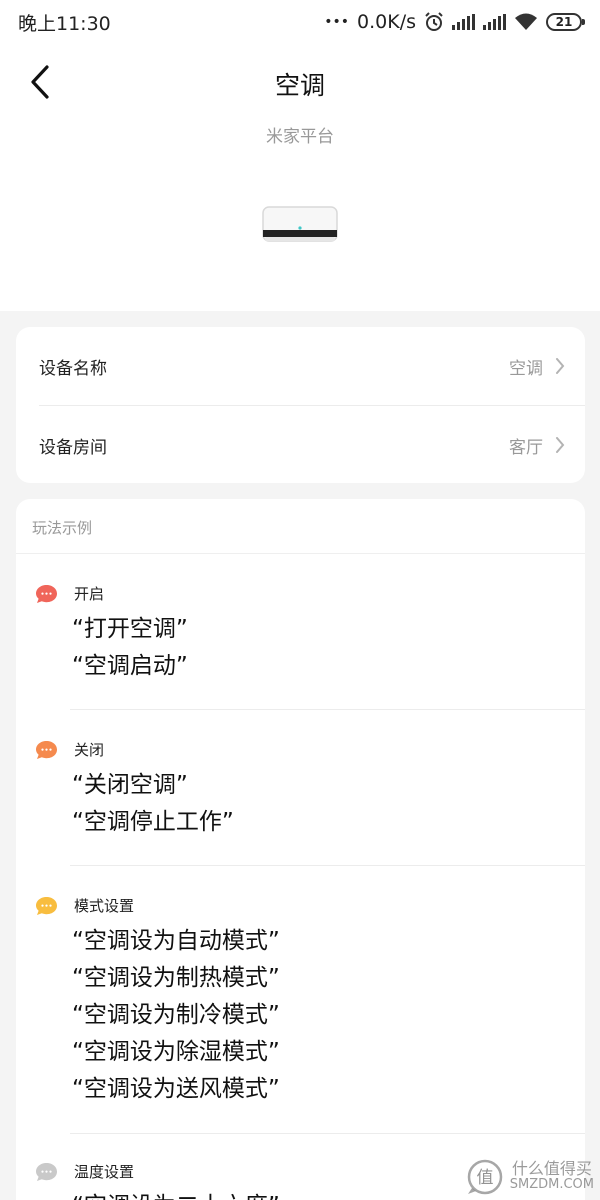 The width and height of the screenshot is (600, 1200). Describe the element at coordinates (130, 629) in the screenshot. I see `example-phrase: “打开空调”` at that location.